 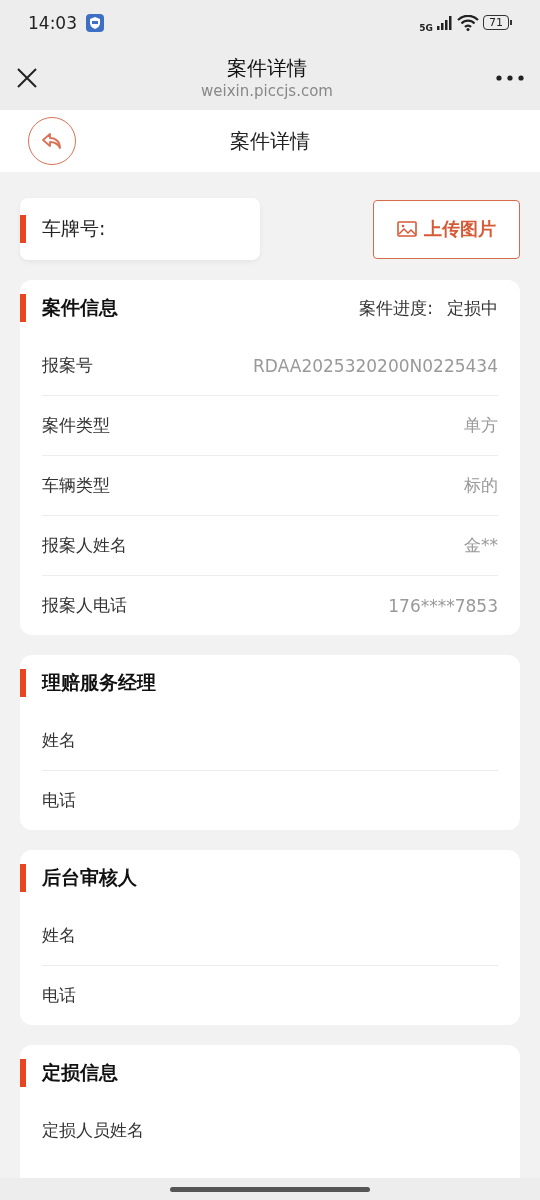 What do you see at coordinates (407, 229) in the screenshot?
I see `image-icon` at bounding box center [407, 229].